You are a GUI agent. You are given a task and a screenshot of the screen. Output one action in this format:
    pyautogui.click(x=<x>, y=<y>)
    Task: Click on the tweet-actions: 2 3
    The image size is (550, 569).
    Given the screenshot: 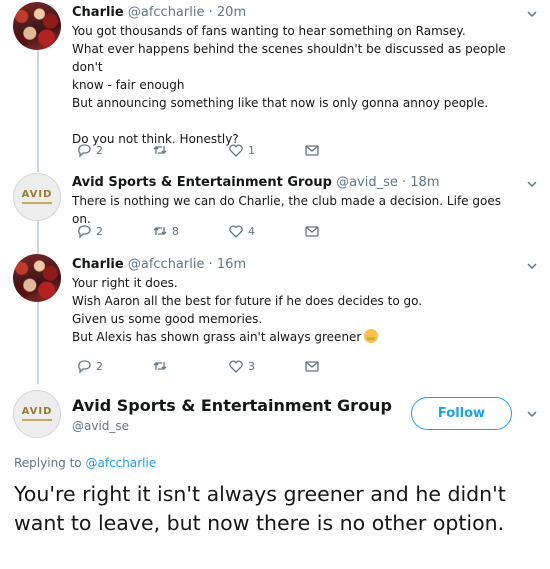 What is the action you would take?
    pyautogui.click(x=228, y=366)
    